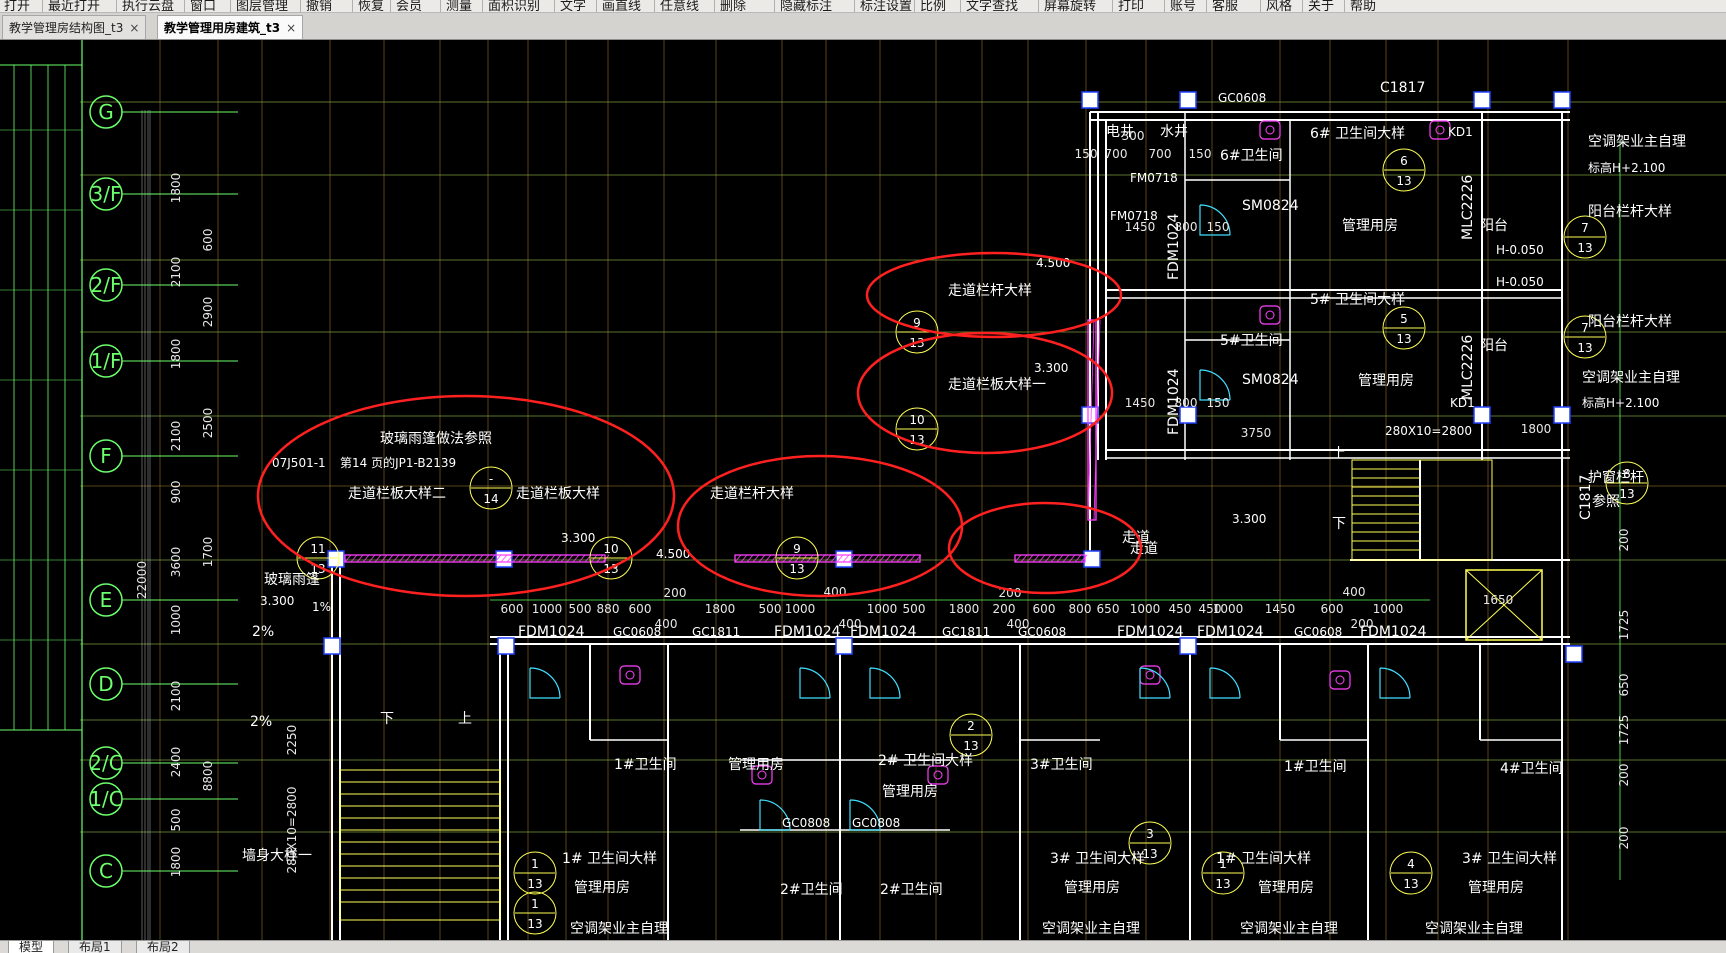 The width and height of the screenshot is (1726, 953). I want to click on detail-number: 4, so click(1411, 864).